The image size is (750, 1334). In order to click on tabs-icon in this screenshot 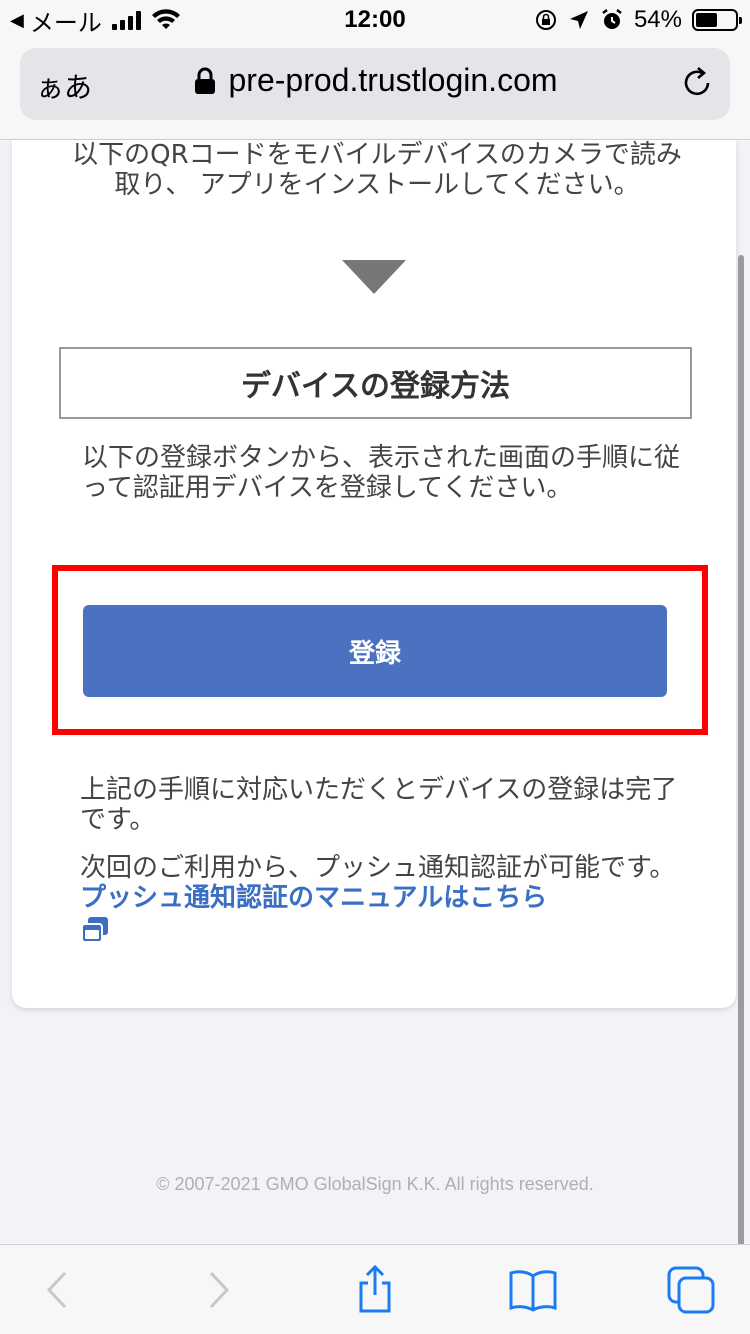, I will do `click(691, 1290)`.